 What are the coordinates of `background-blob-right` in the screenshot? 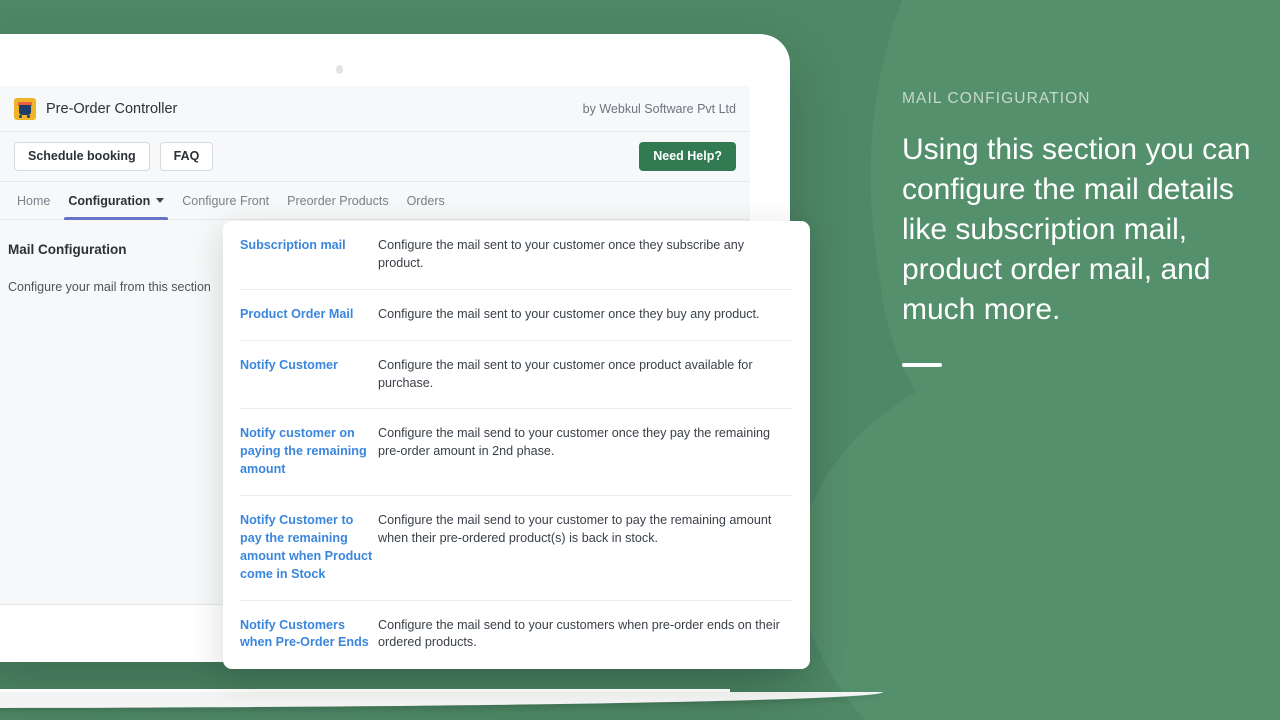 It's located at (1210, 575).